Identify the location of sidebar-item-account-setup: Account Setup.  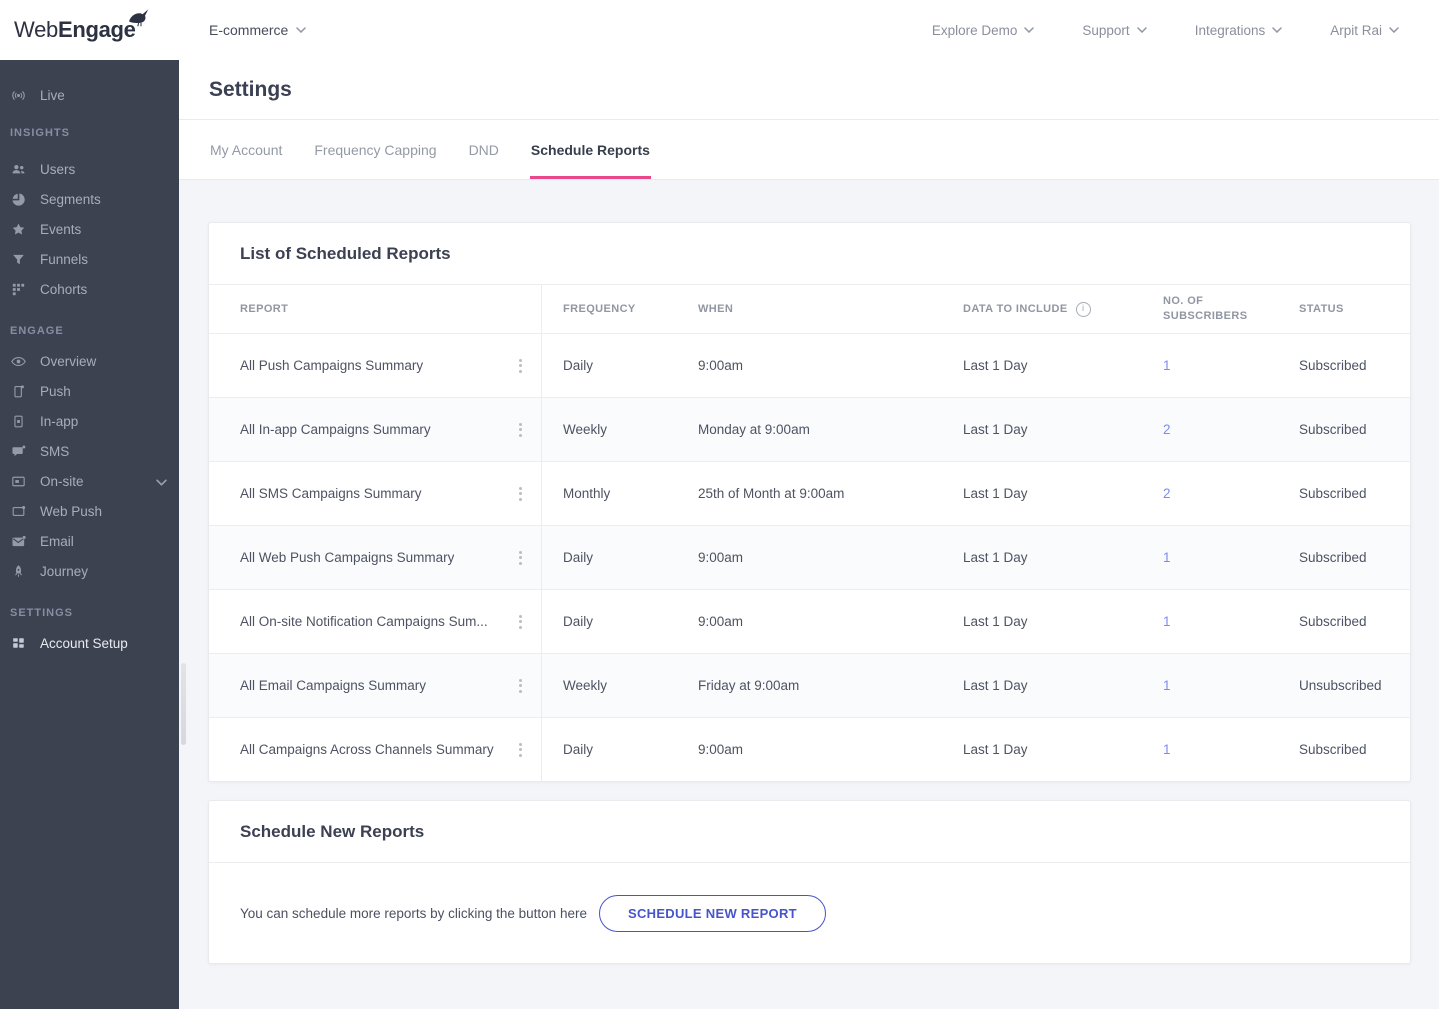
(89, 643).